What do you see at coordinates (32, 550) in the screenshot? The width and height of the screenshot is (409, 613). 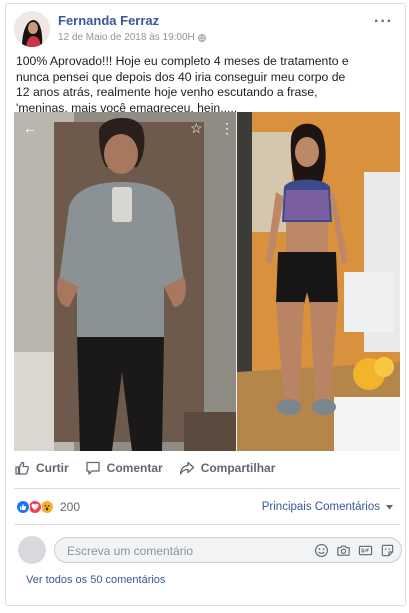 I see `viewer-avatar` at bounding box center [32, 550].